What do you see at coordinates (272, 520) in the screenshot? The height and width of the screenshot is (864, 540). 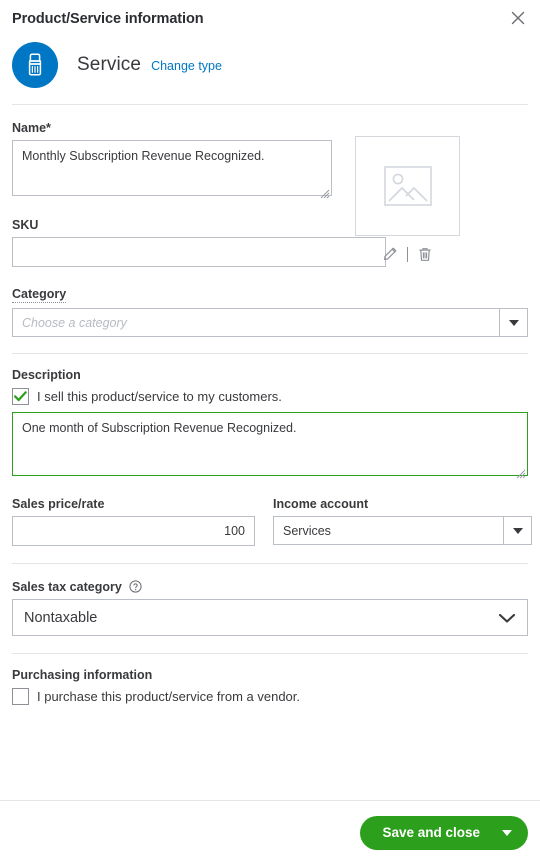 I see `price-account-row: Sales price/rate Income account Services` at bounding box center [272, 520].